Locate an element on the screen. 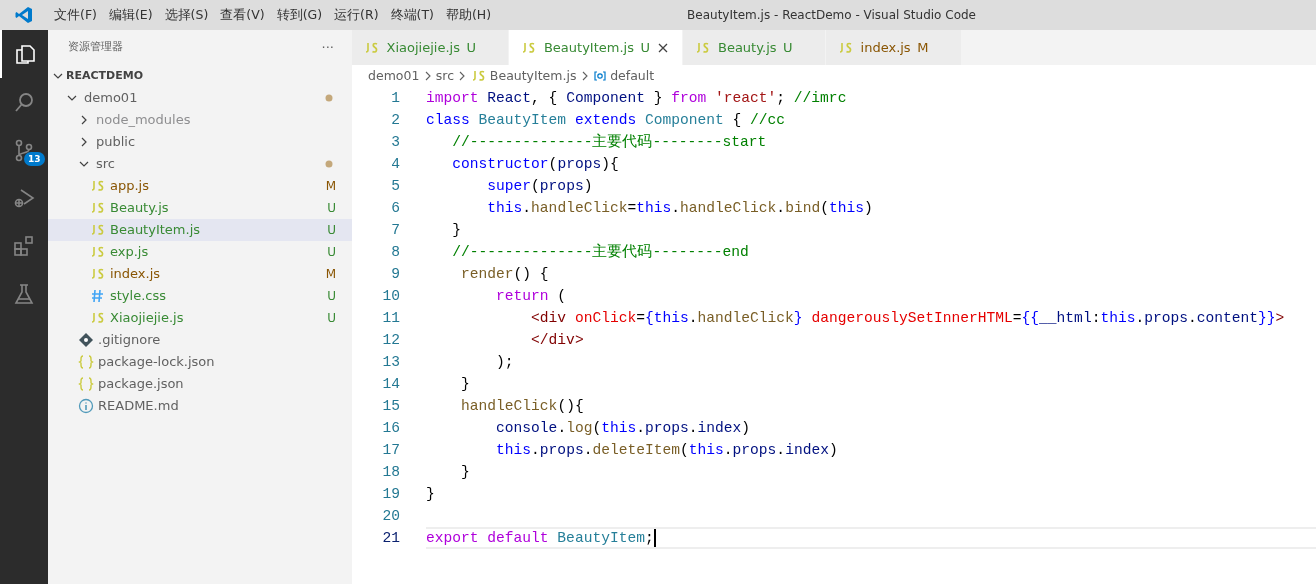 This screenshot has width=1316, height=584. breadcrumb-item: BeautyItem.js is located at coordinates (533, 76).